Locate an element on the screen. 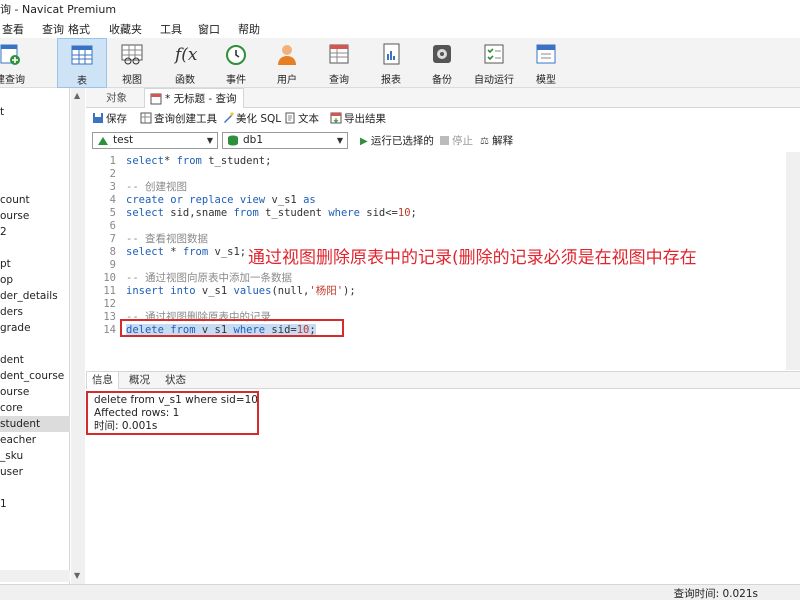  tree-item: core is located at coordinates (35, 408).